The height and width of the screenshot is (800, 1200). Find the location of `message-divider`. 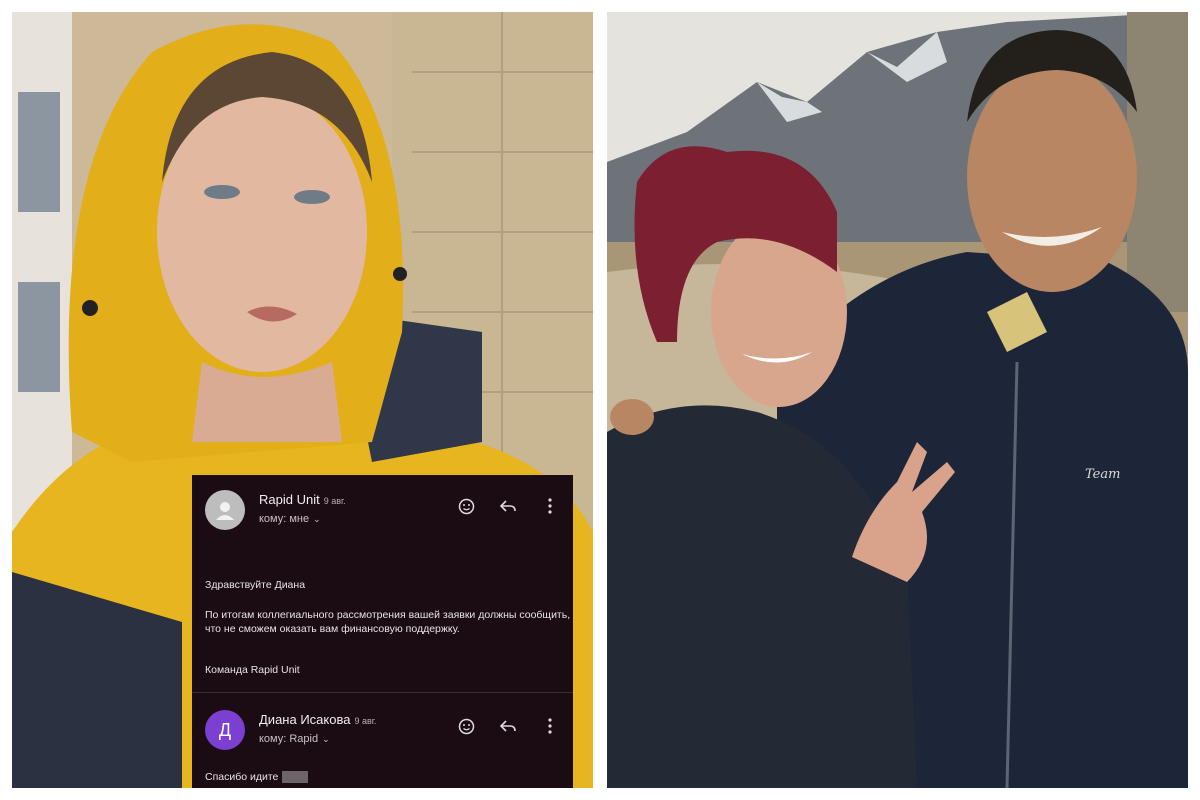

message-divider is located at coordinates (382, 692).